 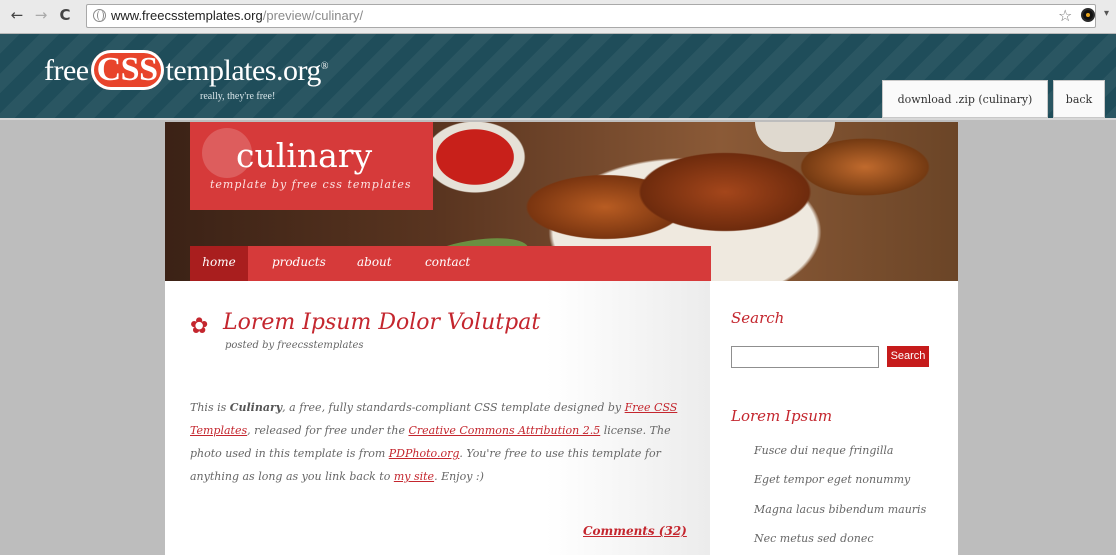 I want to click on globe-icon, so click(x=99, y=15).